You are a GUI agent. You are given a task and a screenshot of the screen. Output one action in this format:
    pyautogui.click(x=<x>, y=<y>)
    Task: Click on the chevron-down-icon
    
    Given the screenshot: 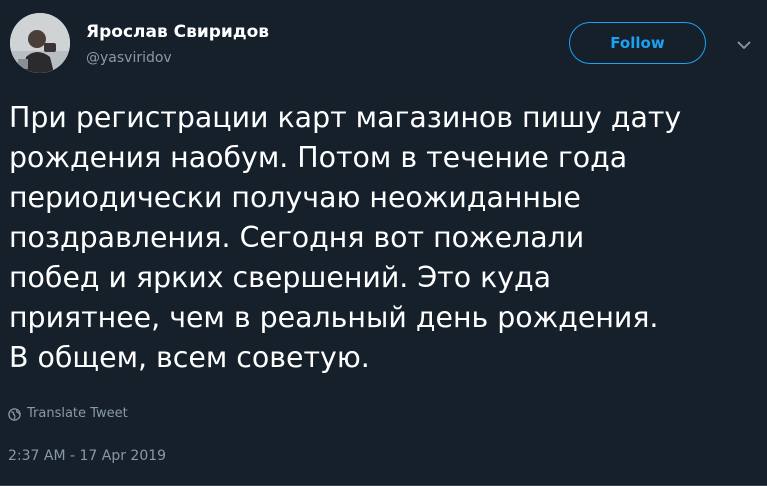 What is the action you would take?
    pyautogui.click(x=744, y=45)
    